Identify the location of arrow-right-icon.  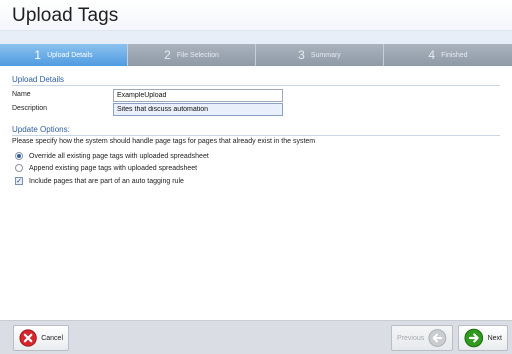
(474, 338).